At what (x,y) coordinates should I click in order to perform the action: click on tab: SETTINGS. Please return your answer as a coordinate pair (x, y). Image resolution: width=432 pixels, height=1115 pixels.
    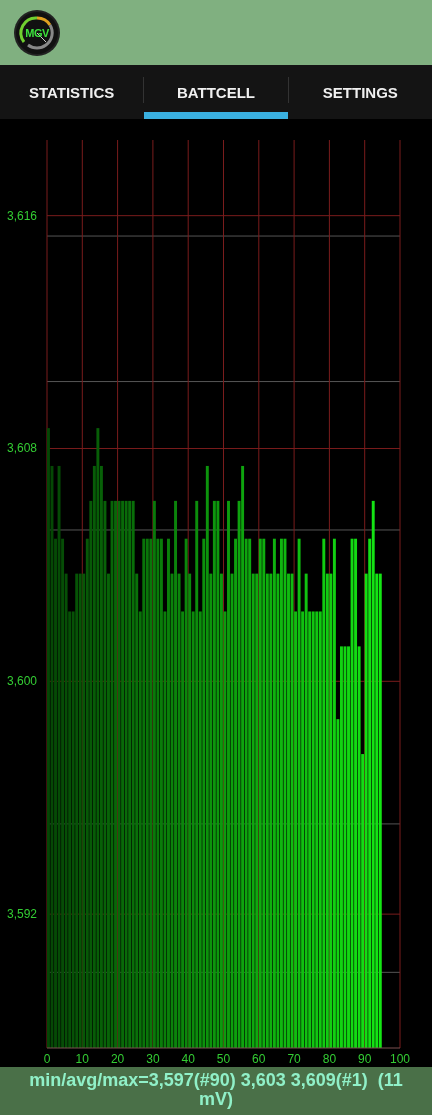
    Looking at the image, I should click on (360, 92).